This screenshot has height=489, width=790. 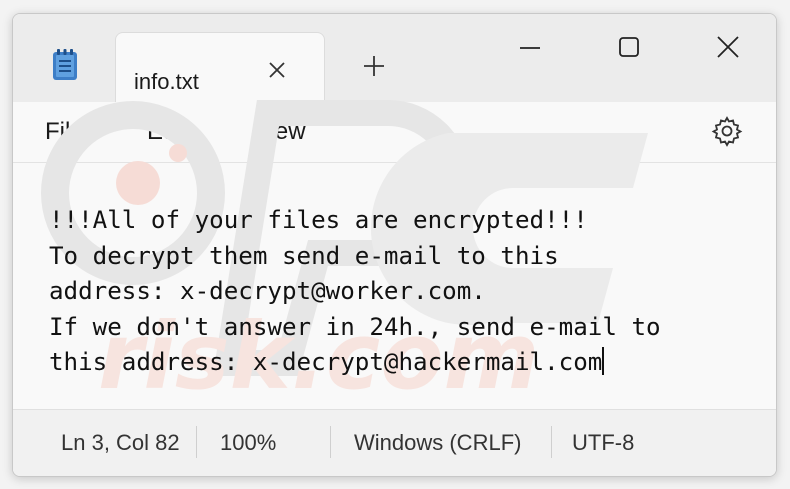 I want to click on maximize-icon, so click(x=629, y=48).